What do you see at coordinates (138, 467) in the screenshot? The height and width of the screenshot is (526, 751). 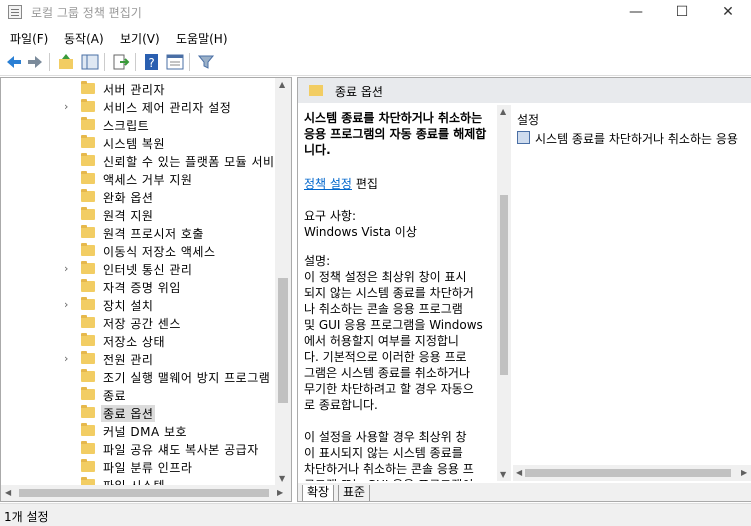 I see `tree-item: 파일 분류 인프라` at bounding box center [138, 467].